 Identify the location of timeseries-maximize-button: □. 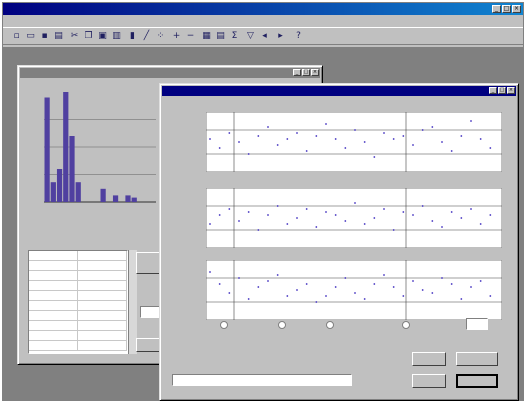
(502, 90).